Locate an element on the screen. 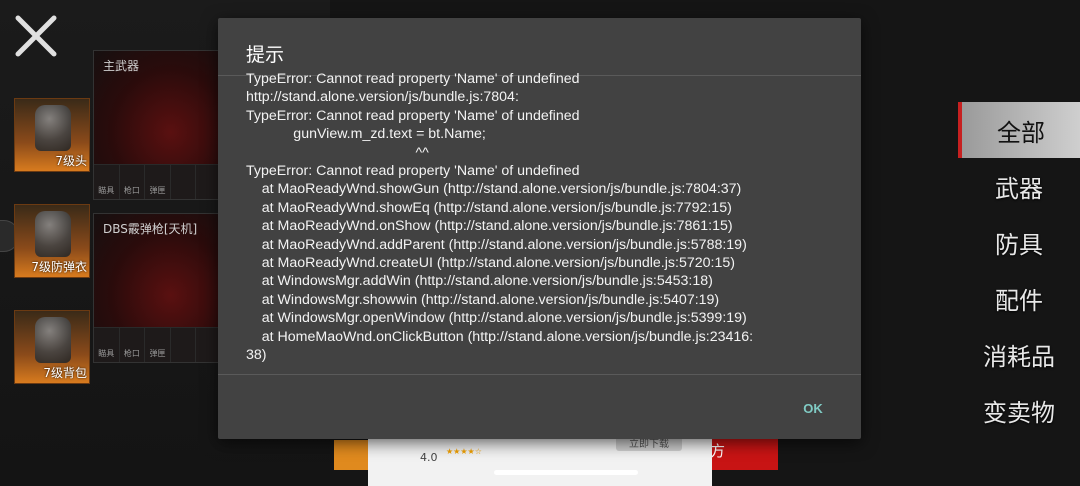  dialog-title: 提示 is located at coordinates (265, 55).